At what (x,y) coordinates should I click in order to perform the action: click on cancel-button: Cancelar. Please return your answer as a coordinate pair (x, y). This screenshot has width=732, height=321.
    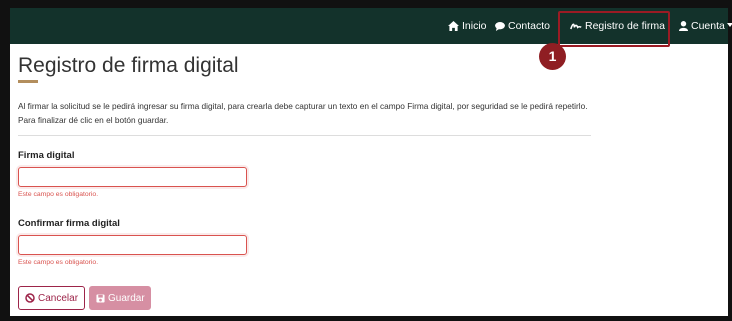
    Looking at the image, I should click on (51, 298).